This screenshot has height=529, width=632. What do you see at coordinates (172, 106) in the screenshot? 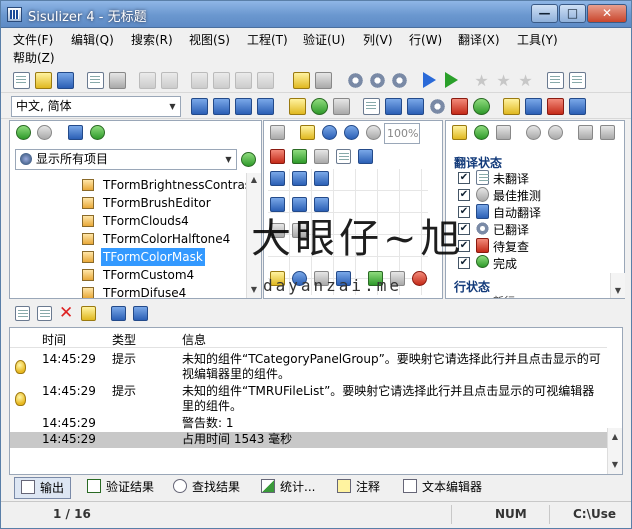
I see `chevron-down-icon: ▼` at bounding box center [172, 106].